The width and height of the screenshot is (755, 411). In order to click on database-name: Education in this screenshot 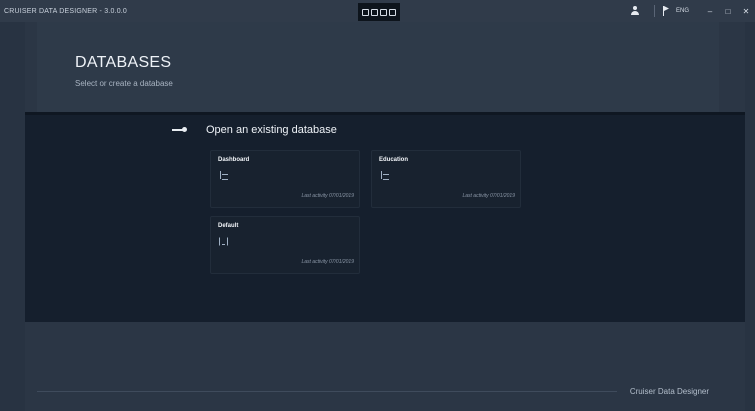, I will do `click(394, 160)`.